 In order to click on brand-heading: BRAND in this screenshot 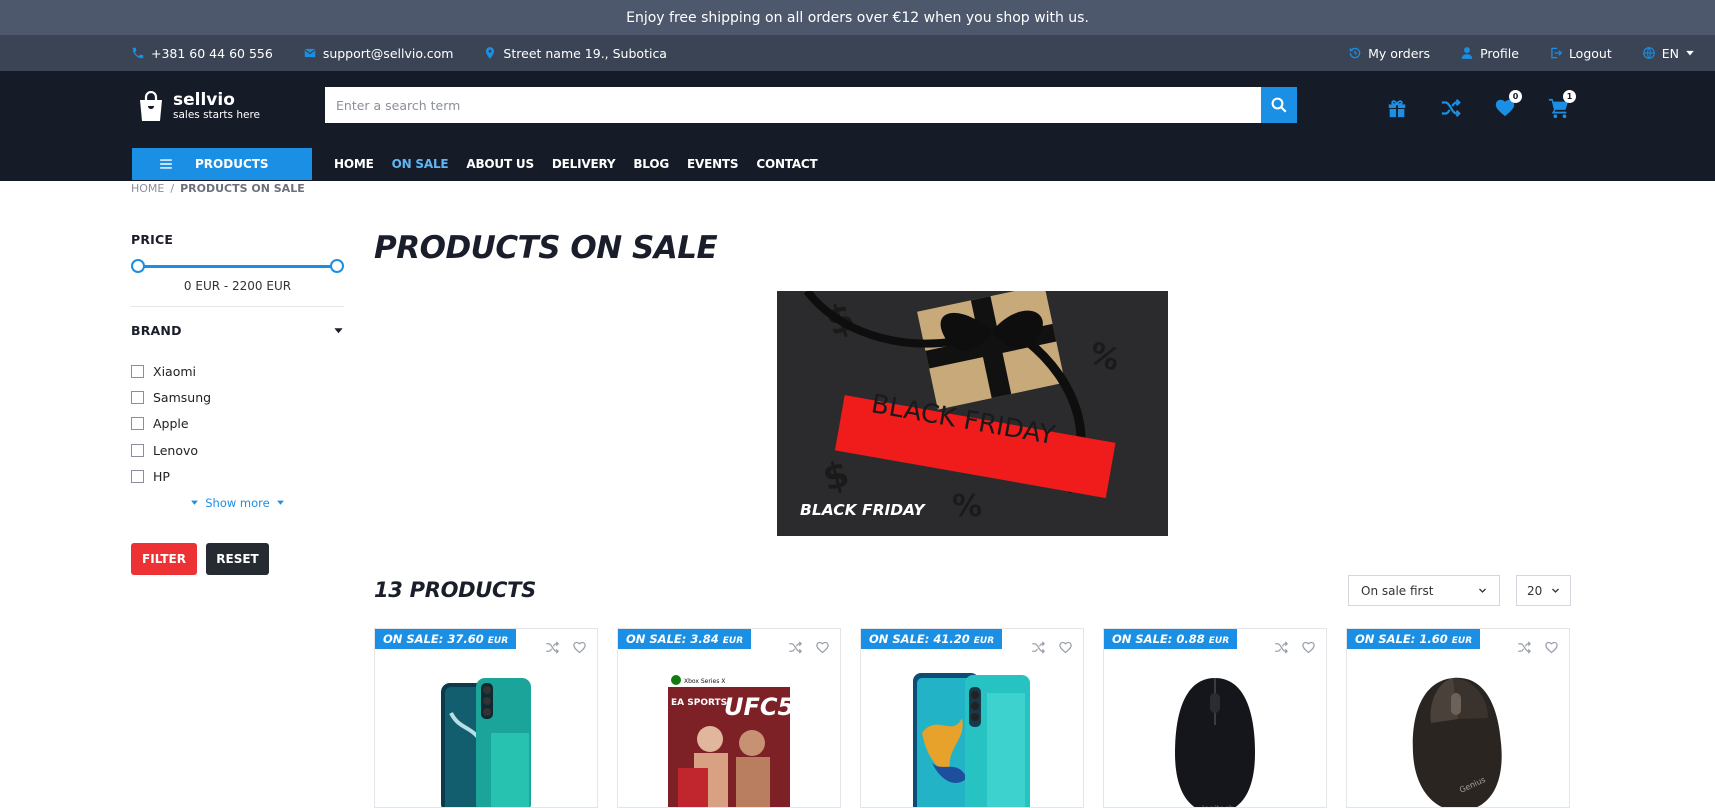, I will do `click(156, 330)`.